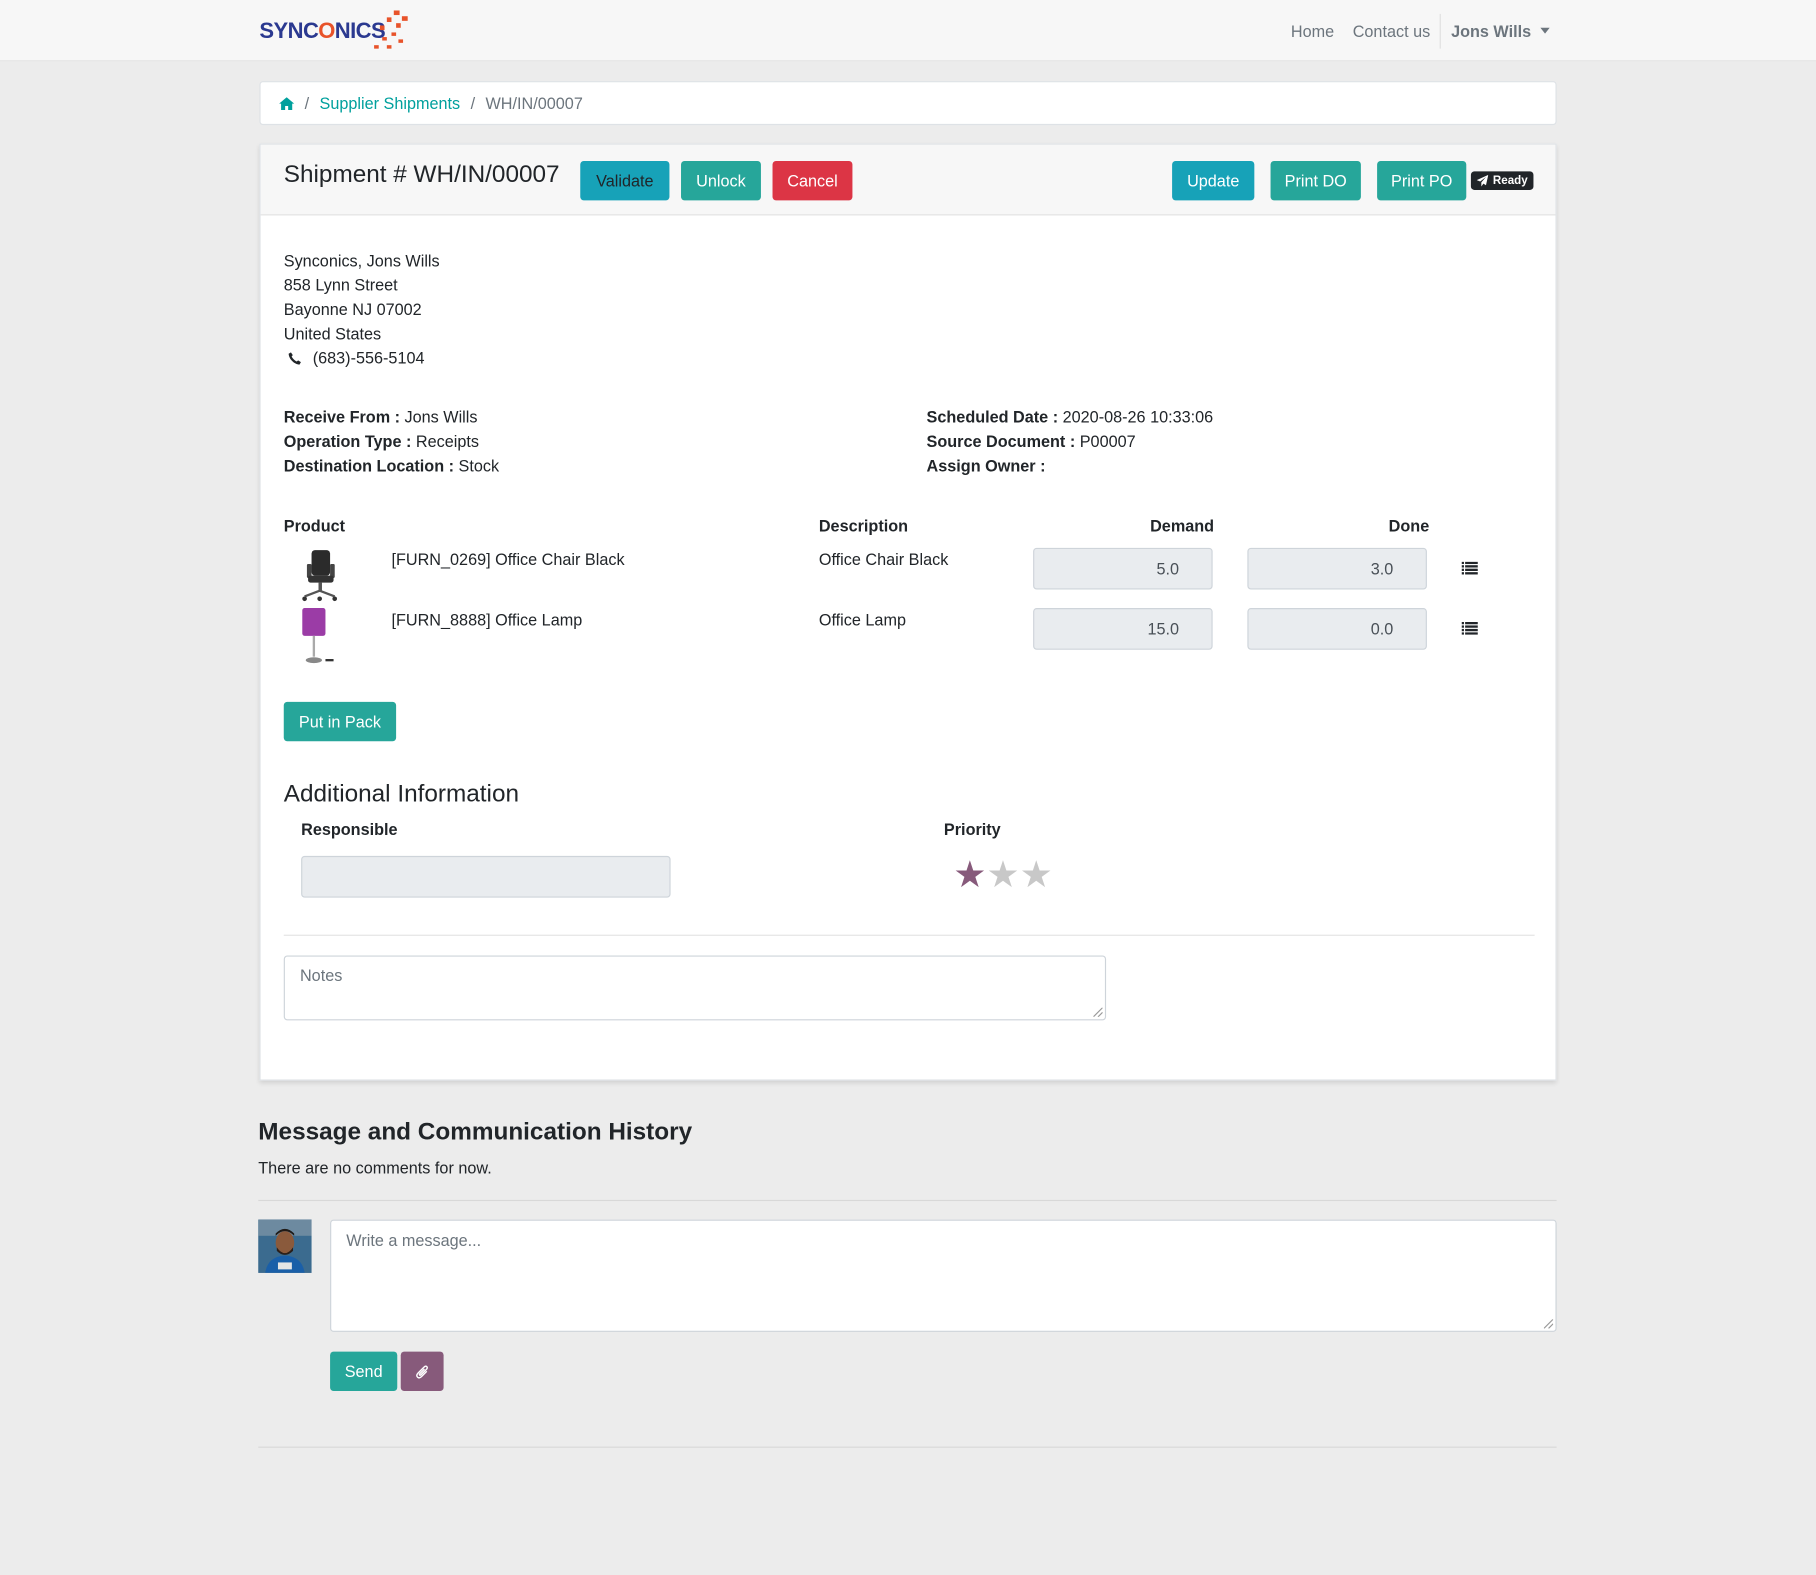 The height and width of the screenshot is (1575, 1816). I want to click on priority-star-3-icon: ★, so click(1036, 875).